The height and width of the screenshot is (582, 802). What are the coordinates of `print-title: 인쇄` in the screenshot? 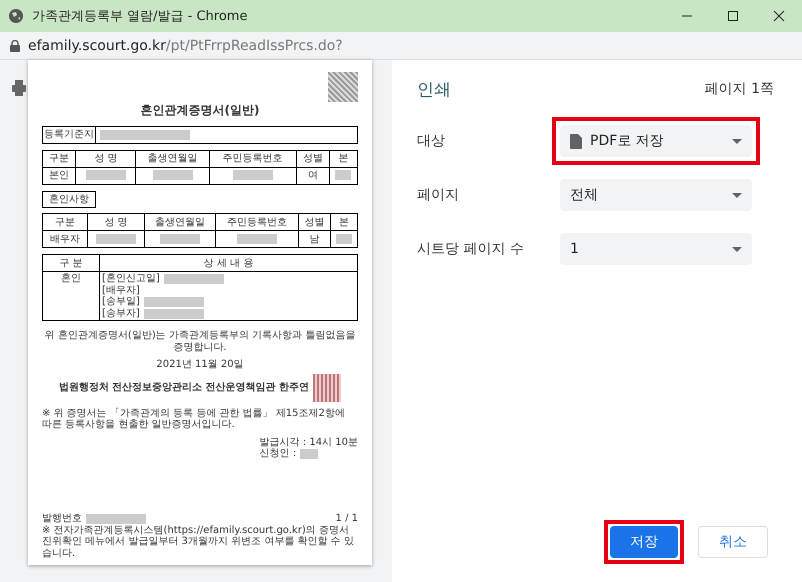 It's located at (434, 89).